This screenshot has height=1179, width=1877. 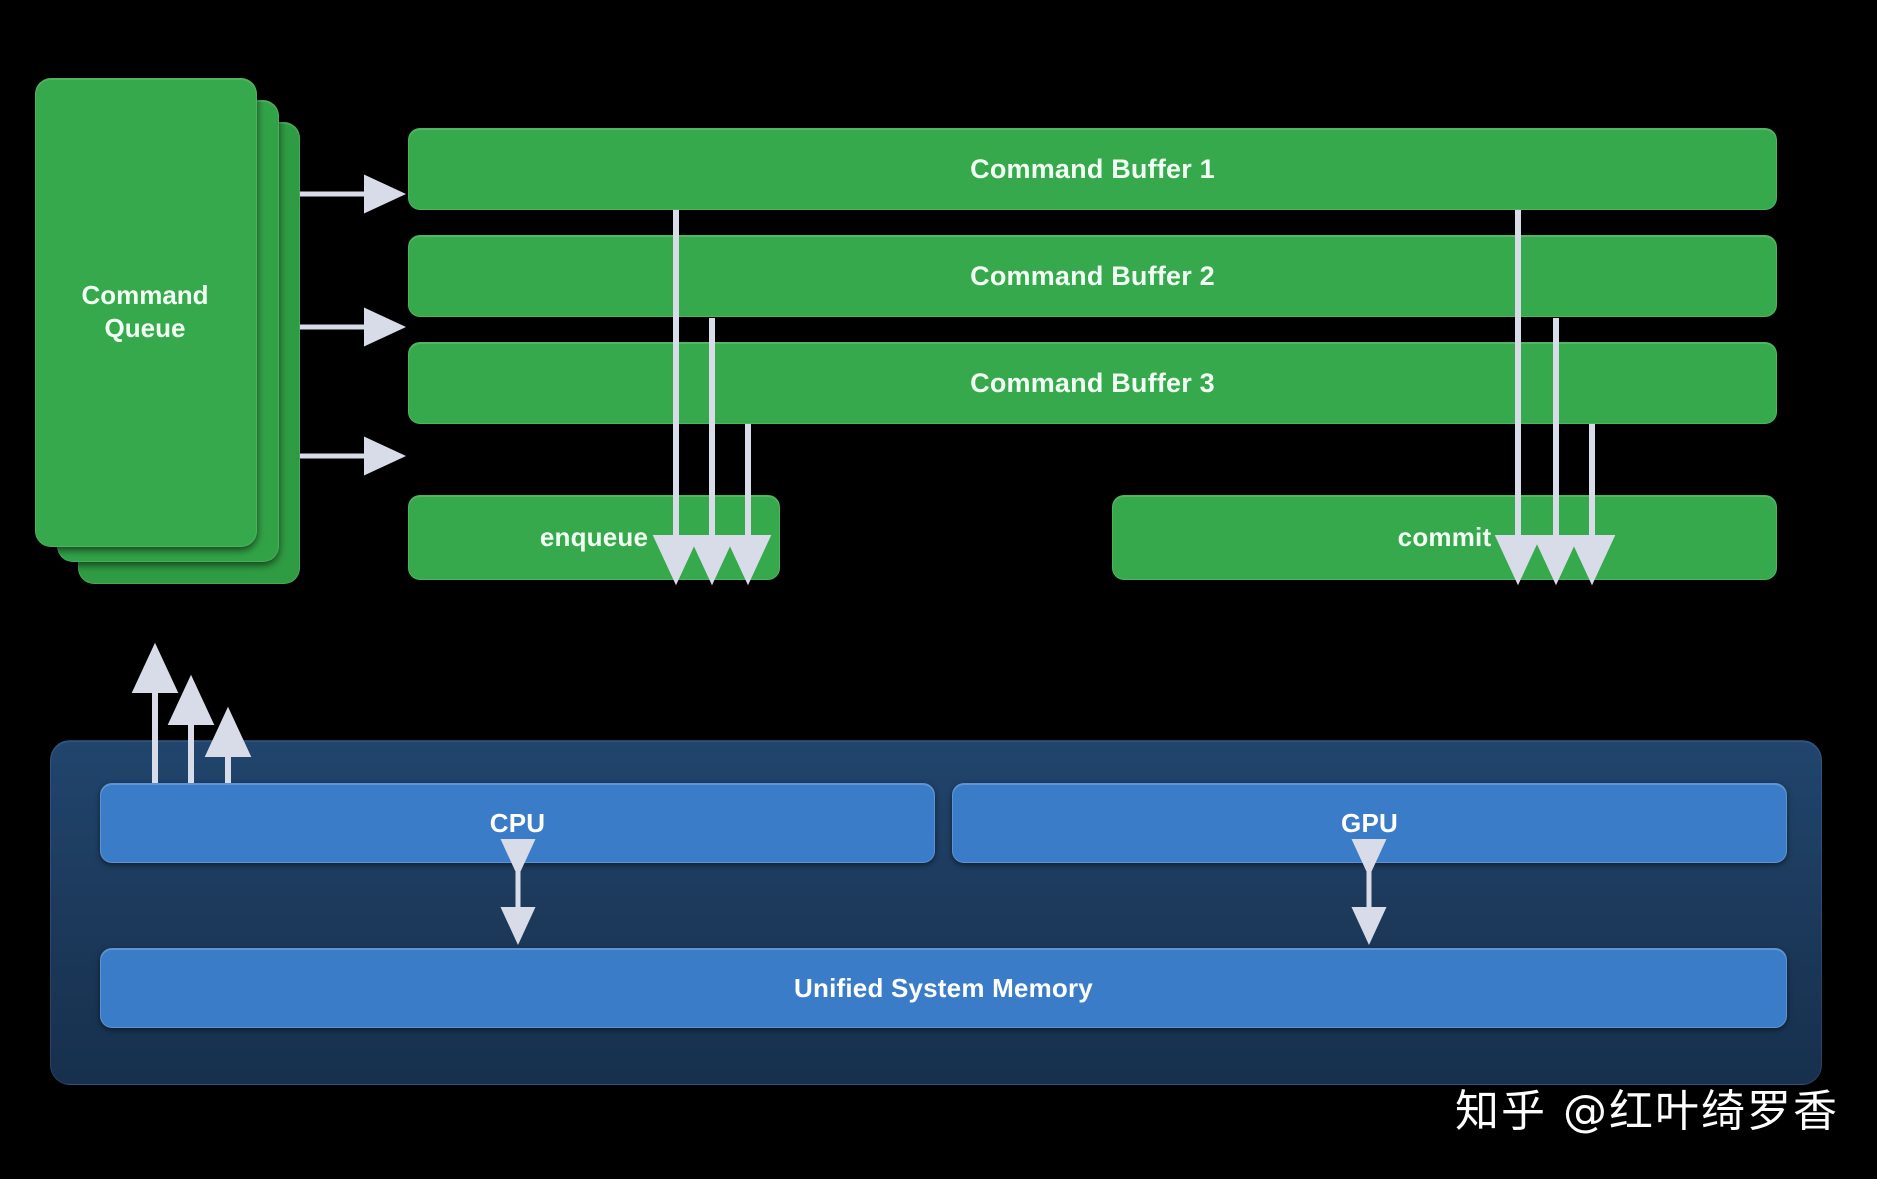 What do you see at coordinates (1647, 1111) in the screenshot?
I see `watermark: 知乎 @红叶绮罗香` at bounding box center [1647, 1111].